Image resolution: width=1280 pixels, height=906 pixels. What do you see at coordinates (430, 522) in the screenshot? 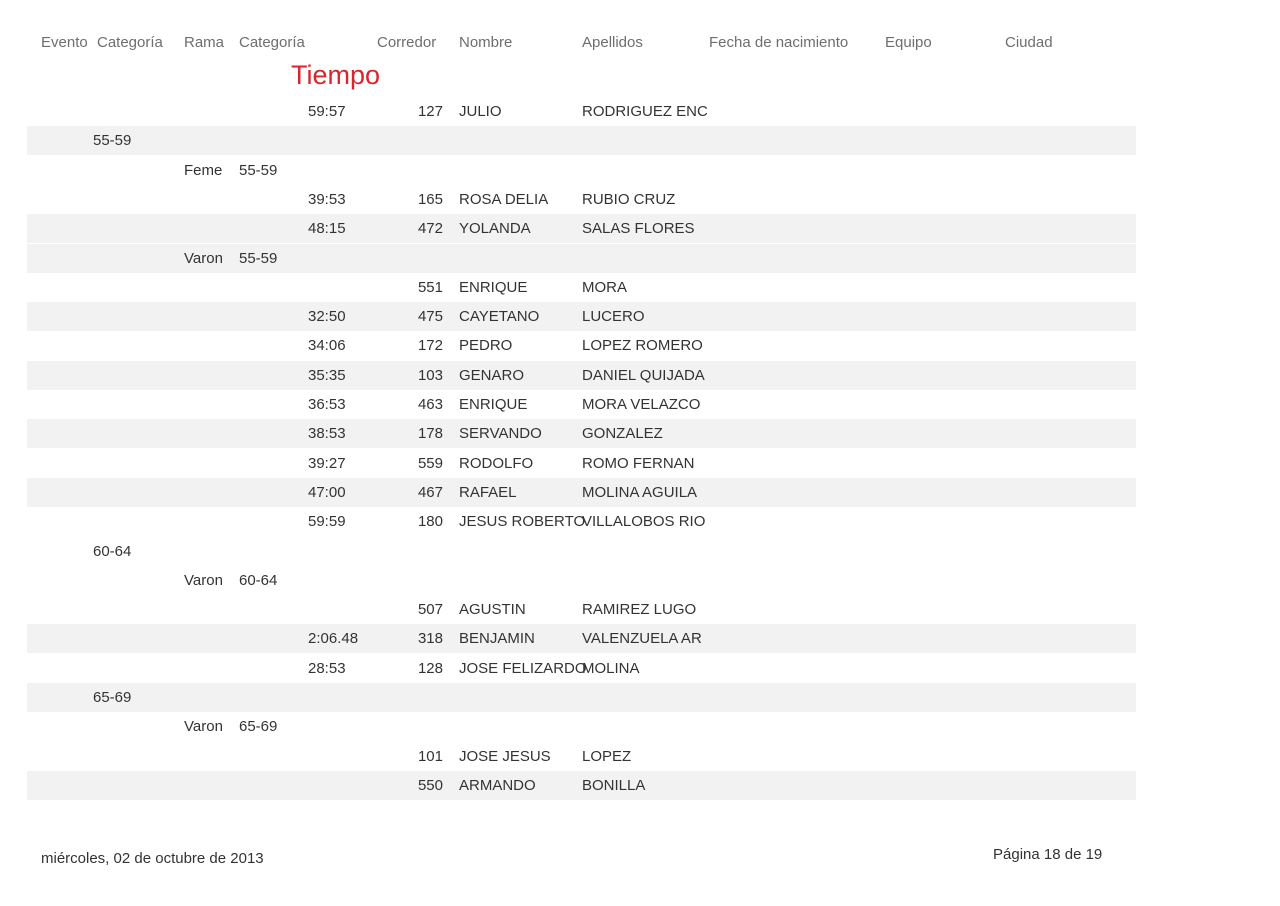
I see `row-corredor-number: 180` at bounding box center [430, 522].